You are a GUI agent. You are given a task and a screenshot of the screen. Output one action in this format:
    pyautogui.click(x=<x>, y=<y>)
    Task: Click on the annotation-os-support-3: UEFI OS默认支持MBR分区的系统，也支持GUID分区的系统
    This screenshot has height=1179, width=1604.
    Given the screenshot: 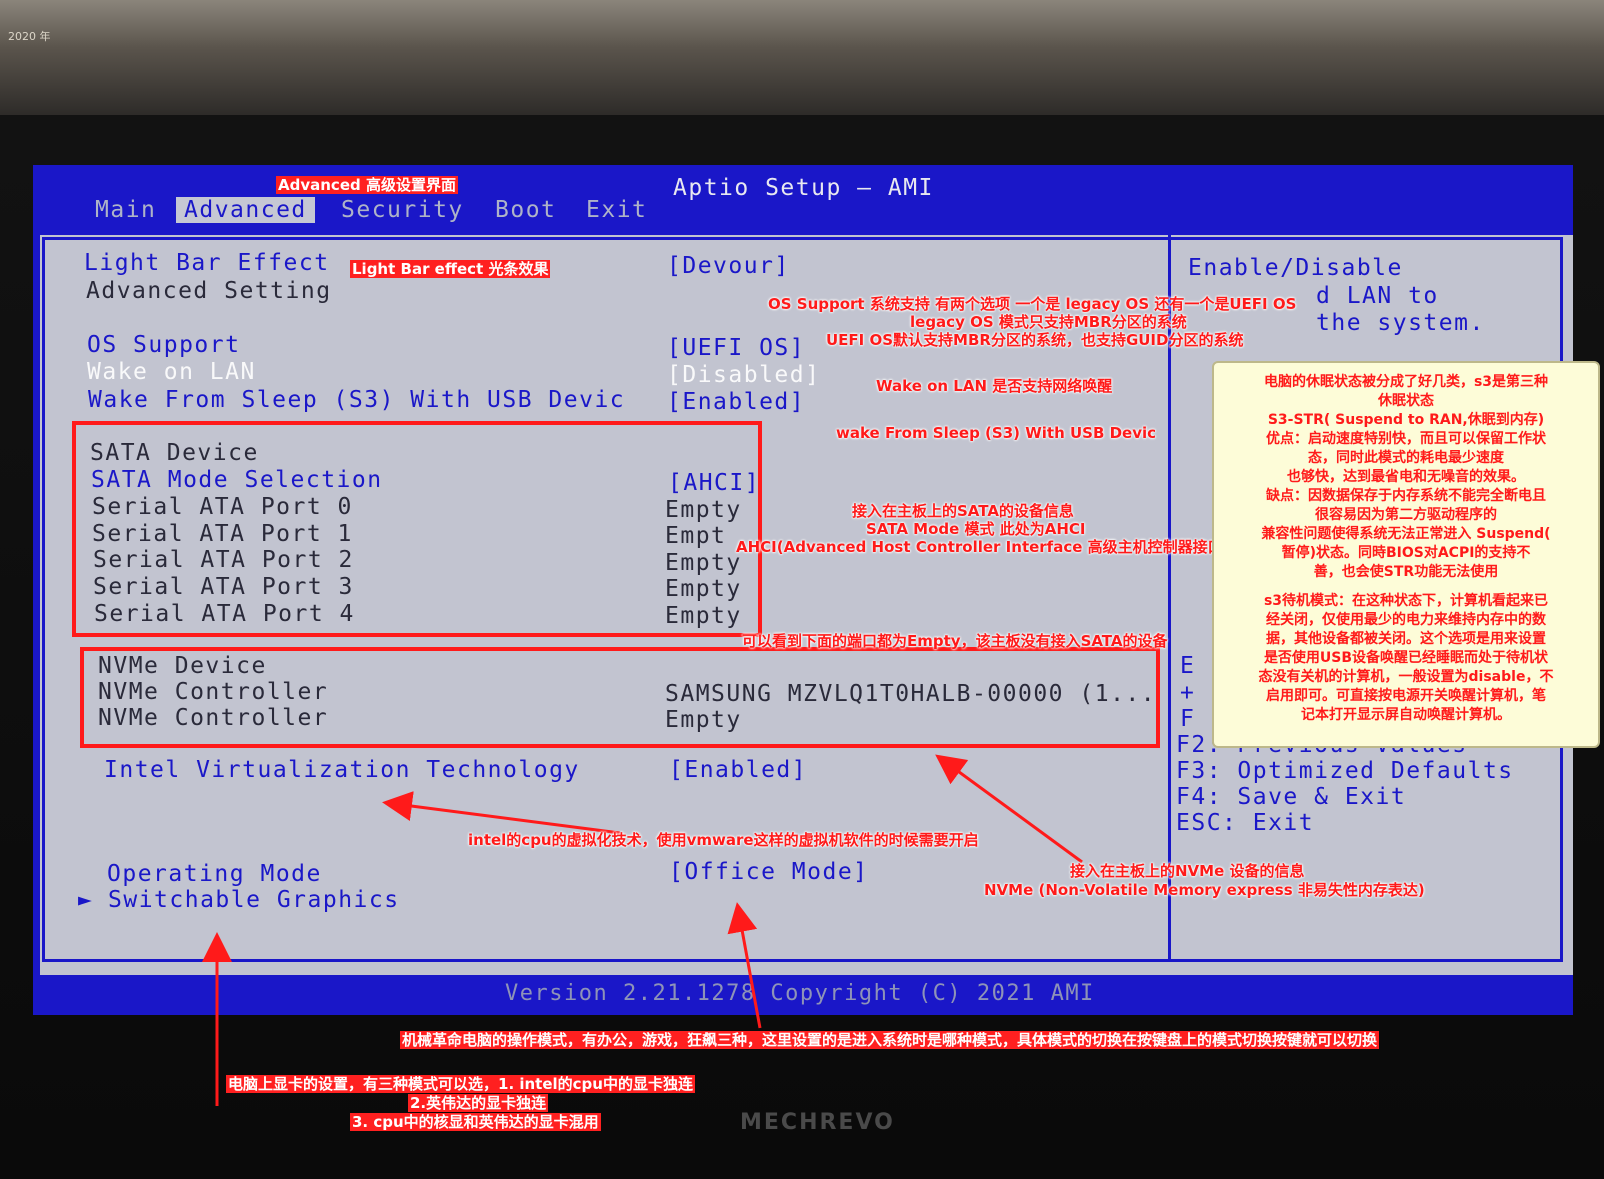 What is the action you would take?
    pyautogui.click(x=1035, y=340)
    